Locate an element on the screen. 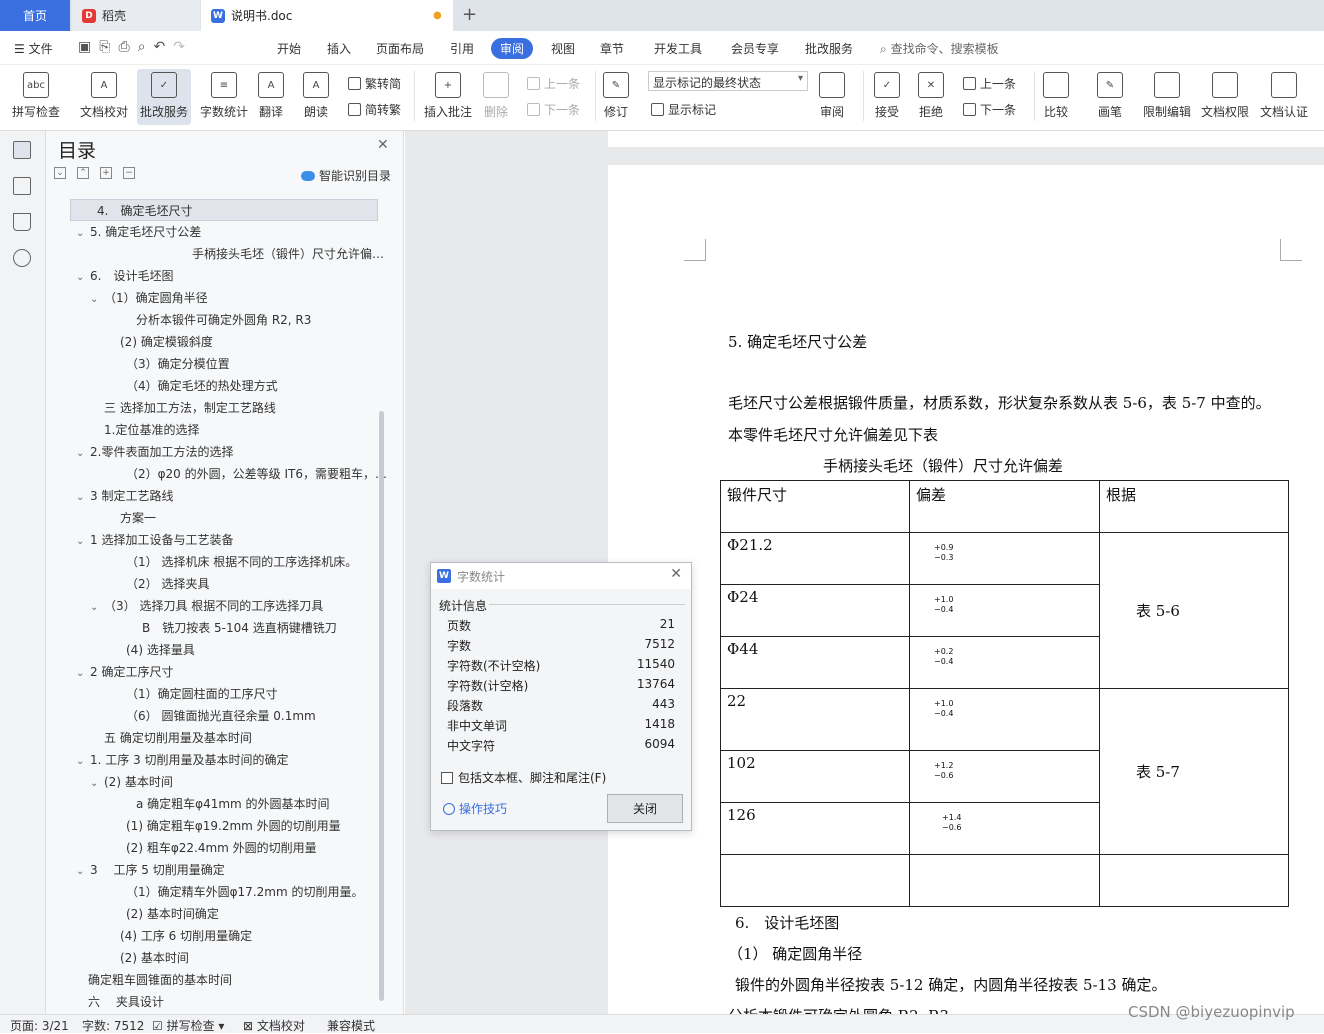  toc-item: （1）确定精车外圆φ17.2mm 的切削用量。 is located at coordinates (258, 892).